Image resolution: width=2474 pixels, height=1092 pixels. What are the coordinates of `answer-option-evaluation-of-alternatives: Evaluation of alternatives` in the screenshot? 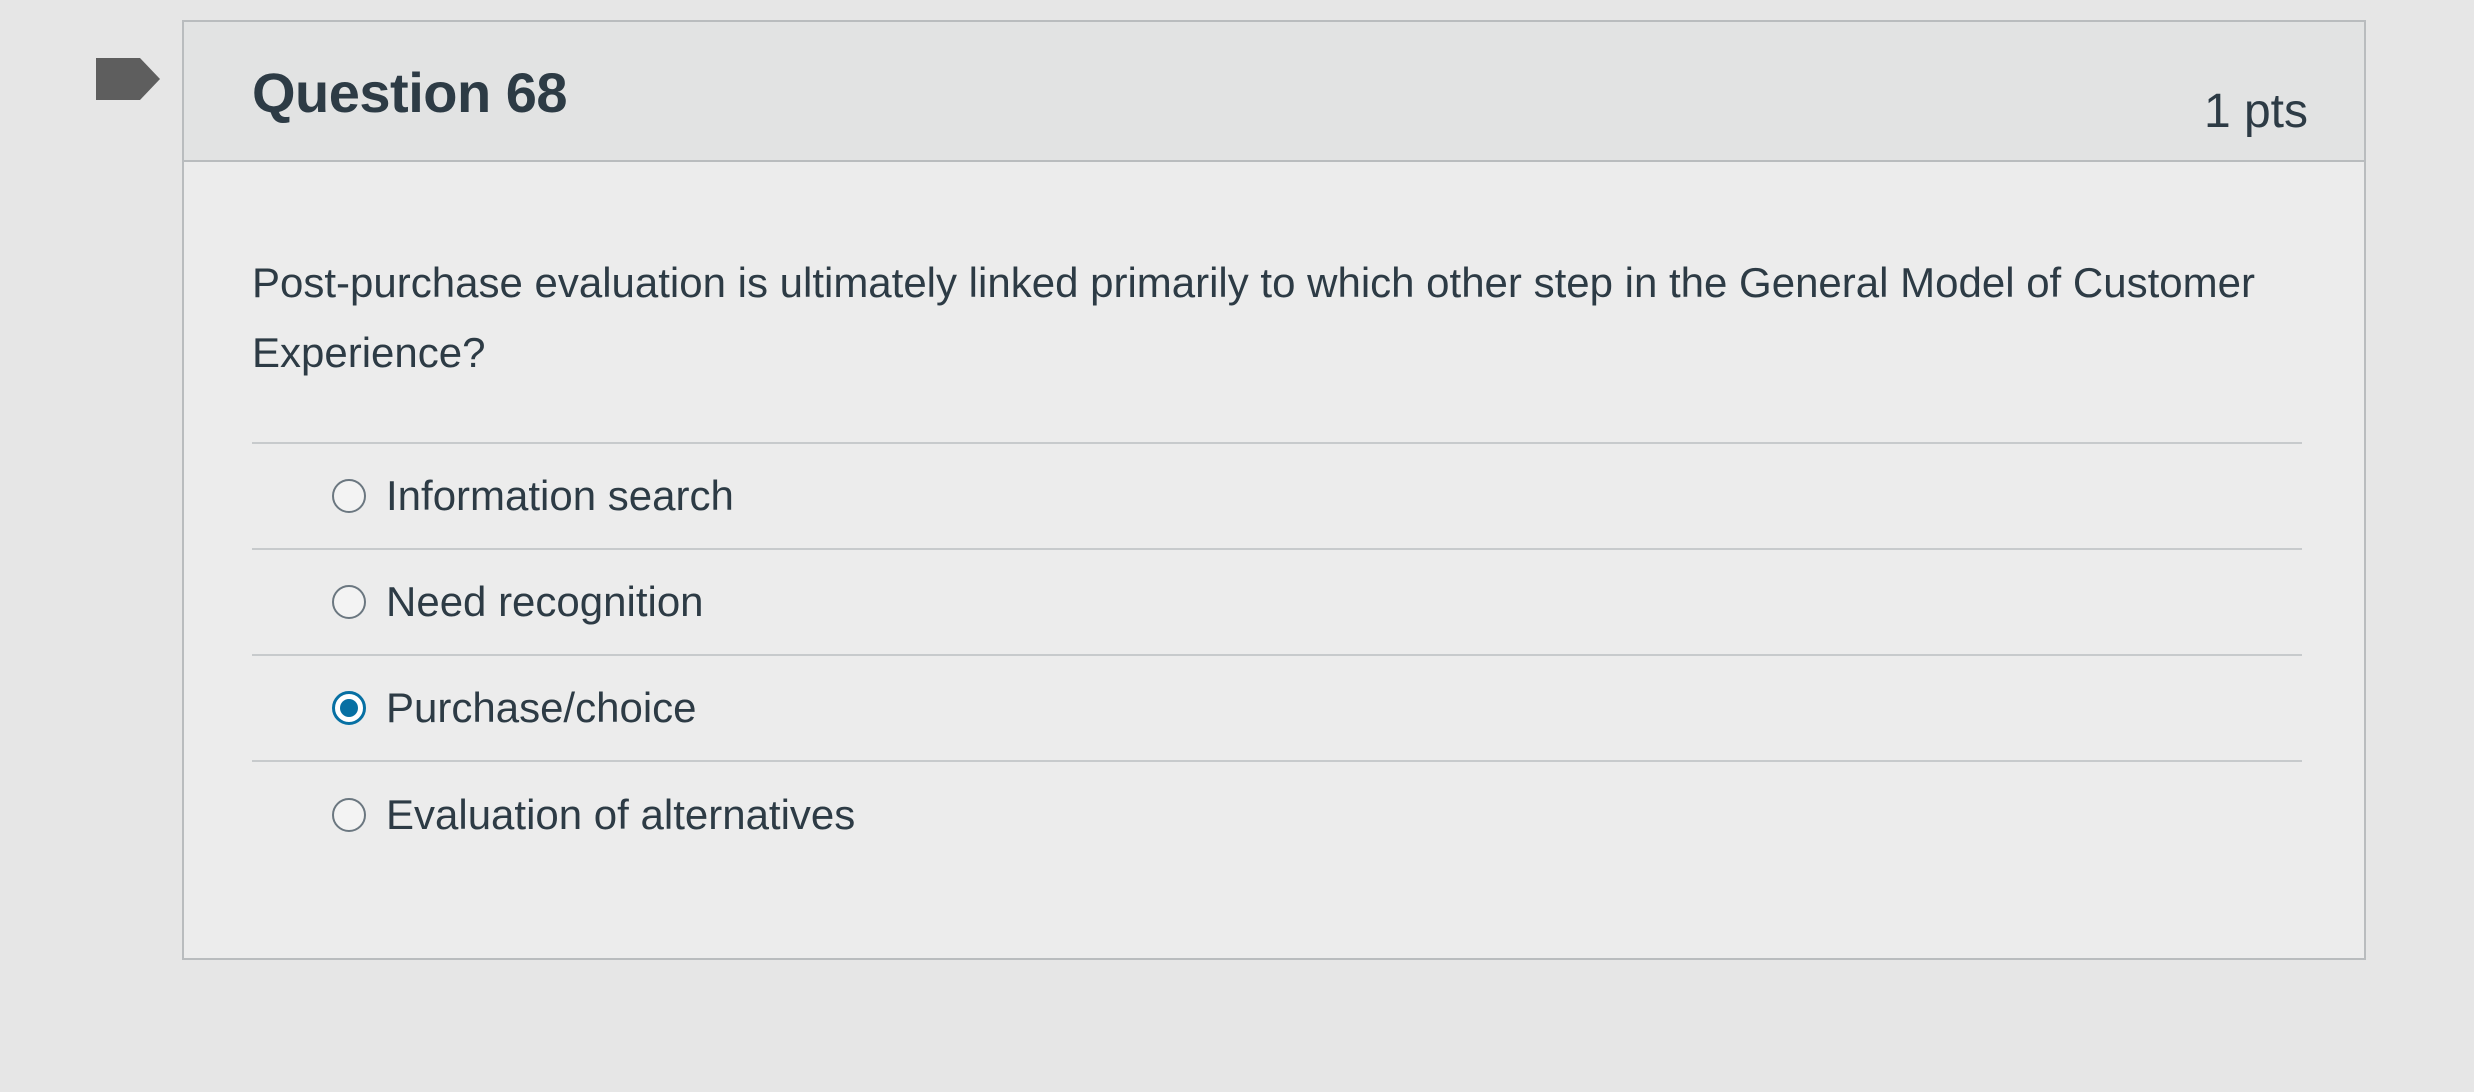 It's located at (1277, 815).